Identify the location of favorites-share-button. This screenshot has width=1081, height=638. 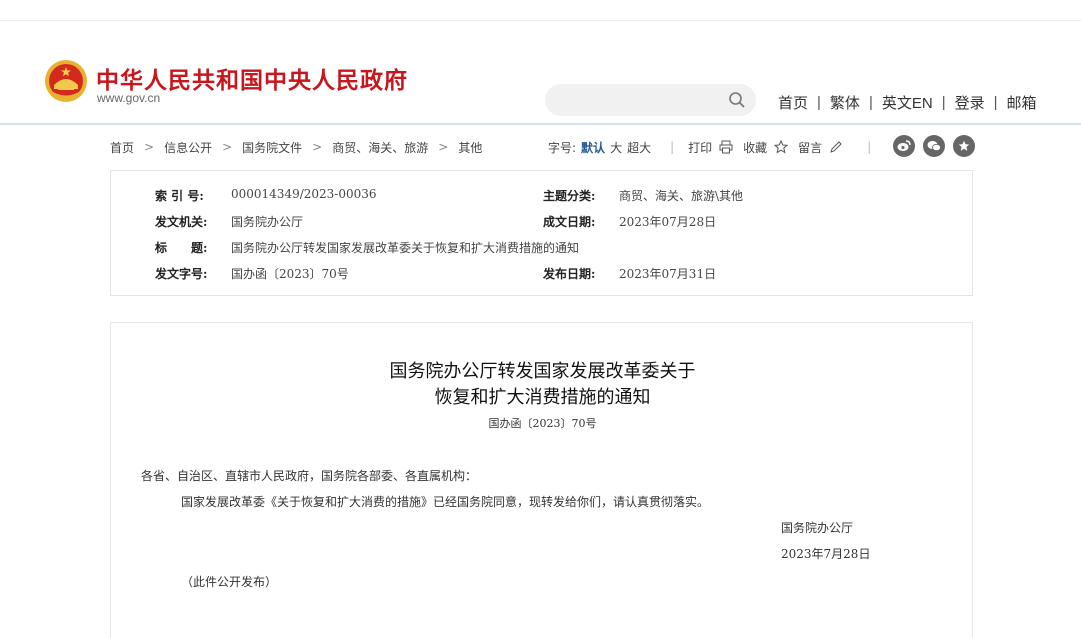
(964, 146).